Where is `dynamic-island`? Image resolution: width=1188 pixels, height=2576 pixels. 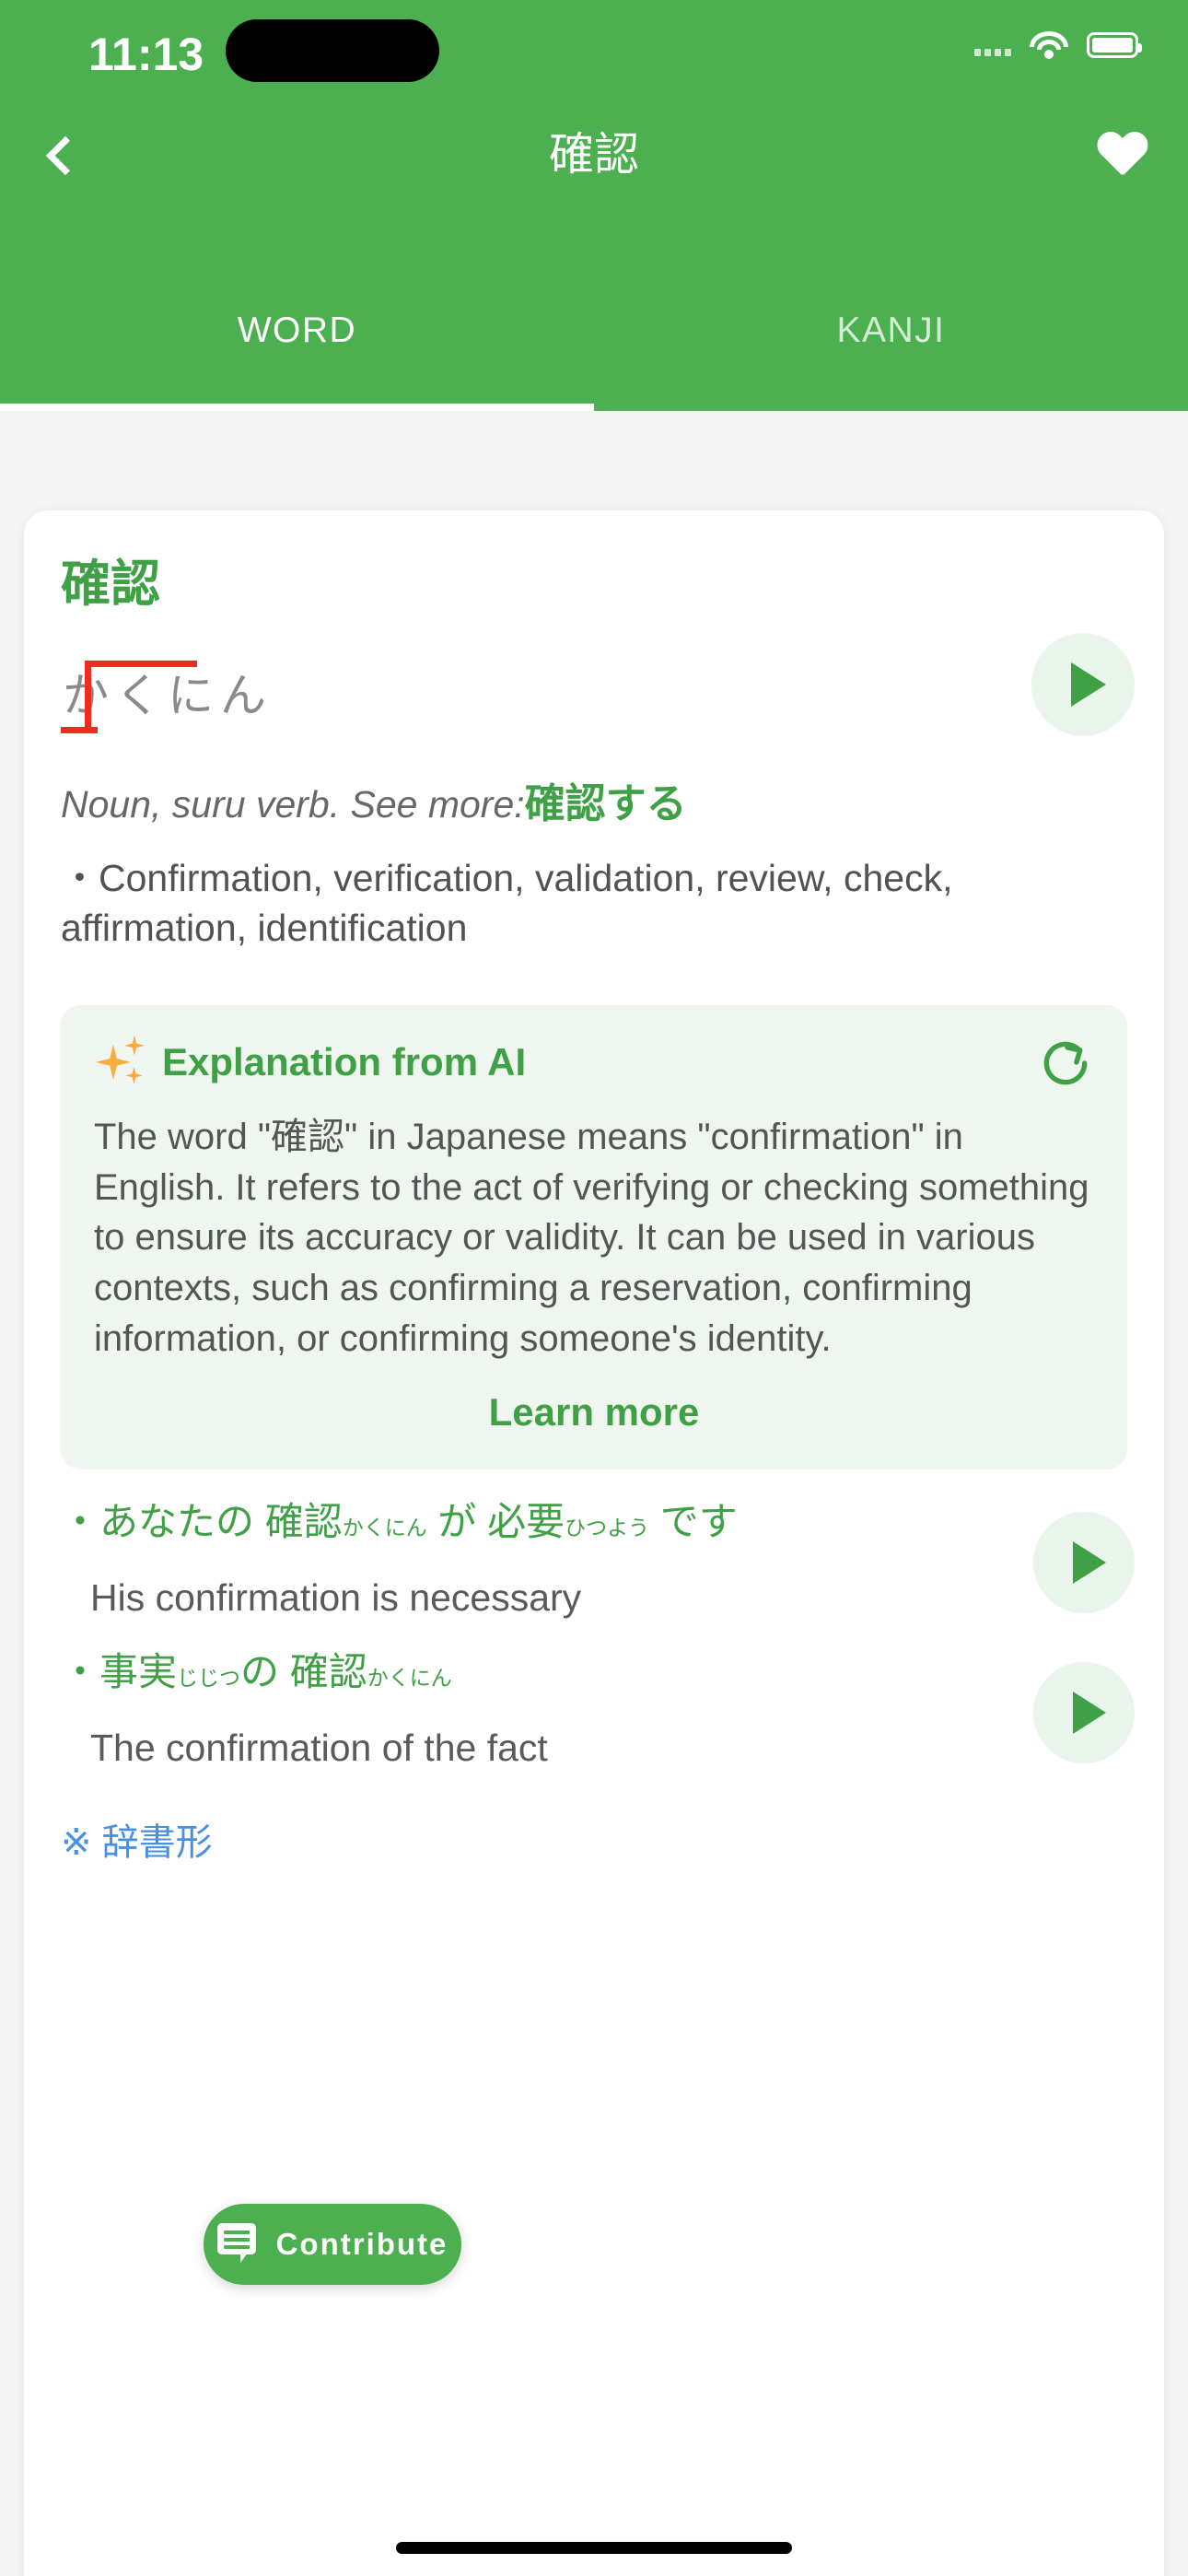
dynamic-island is located at coordinates (332, 50).